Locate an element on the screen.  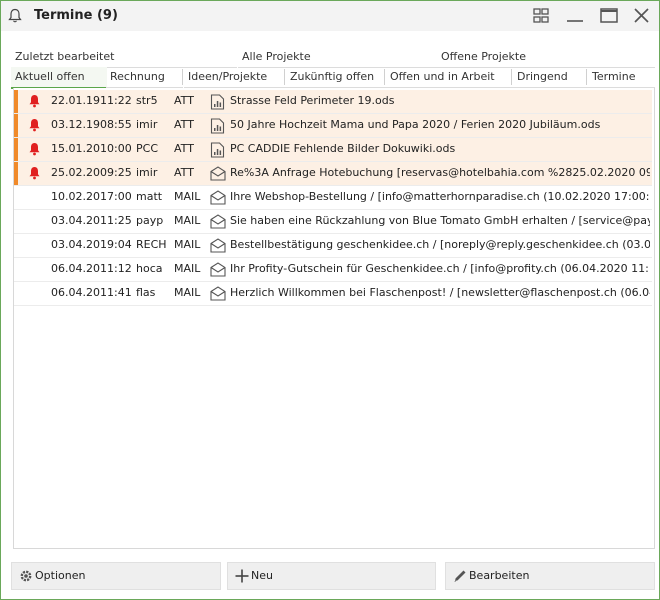
options-label: Optionen is located at coordinates (60, 575).